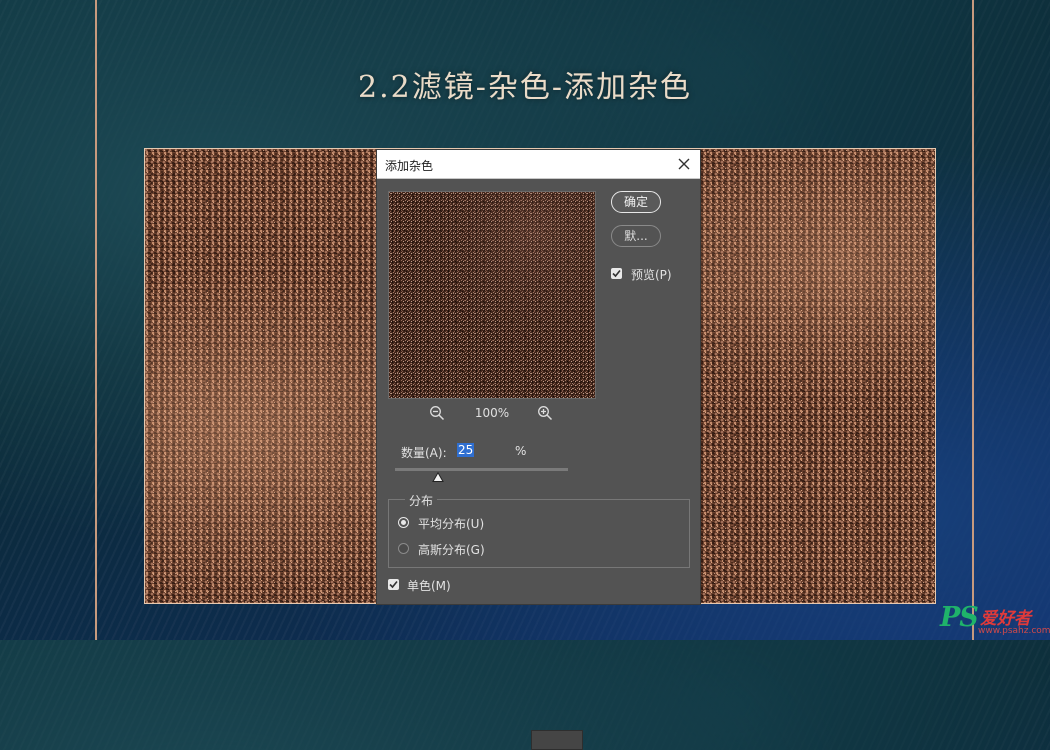  I want to click on zoom-controls: 100%, so click(491, 413).